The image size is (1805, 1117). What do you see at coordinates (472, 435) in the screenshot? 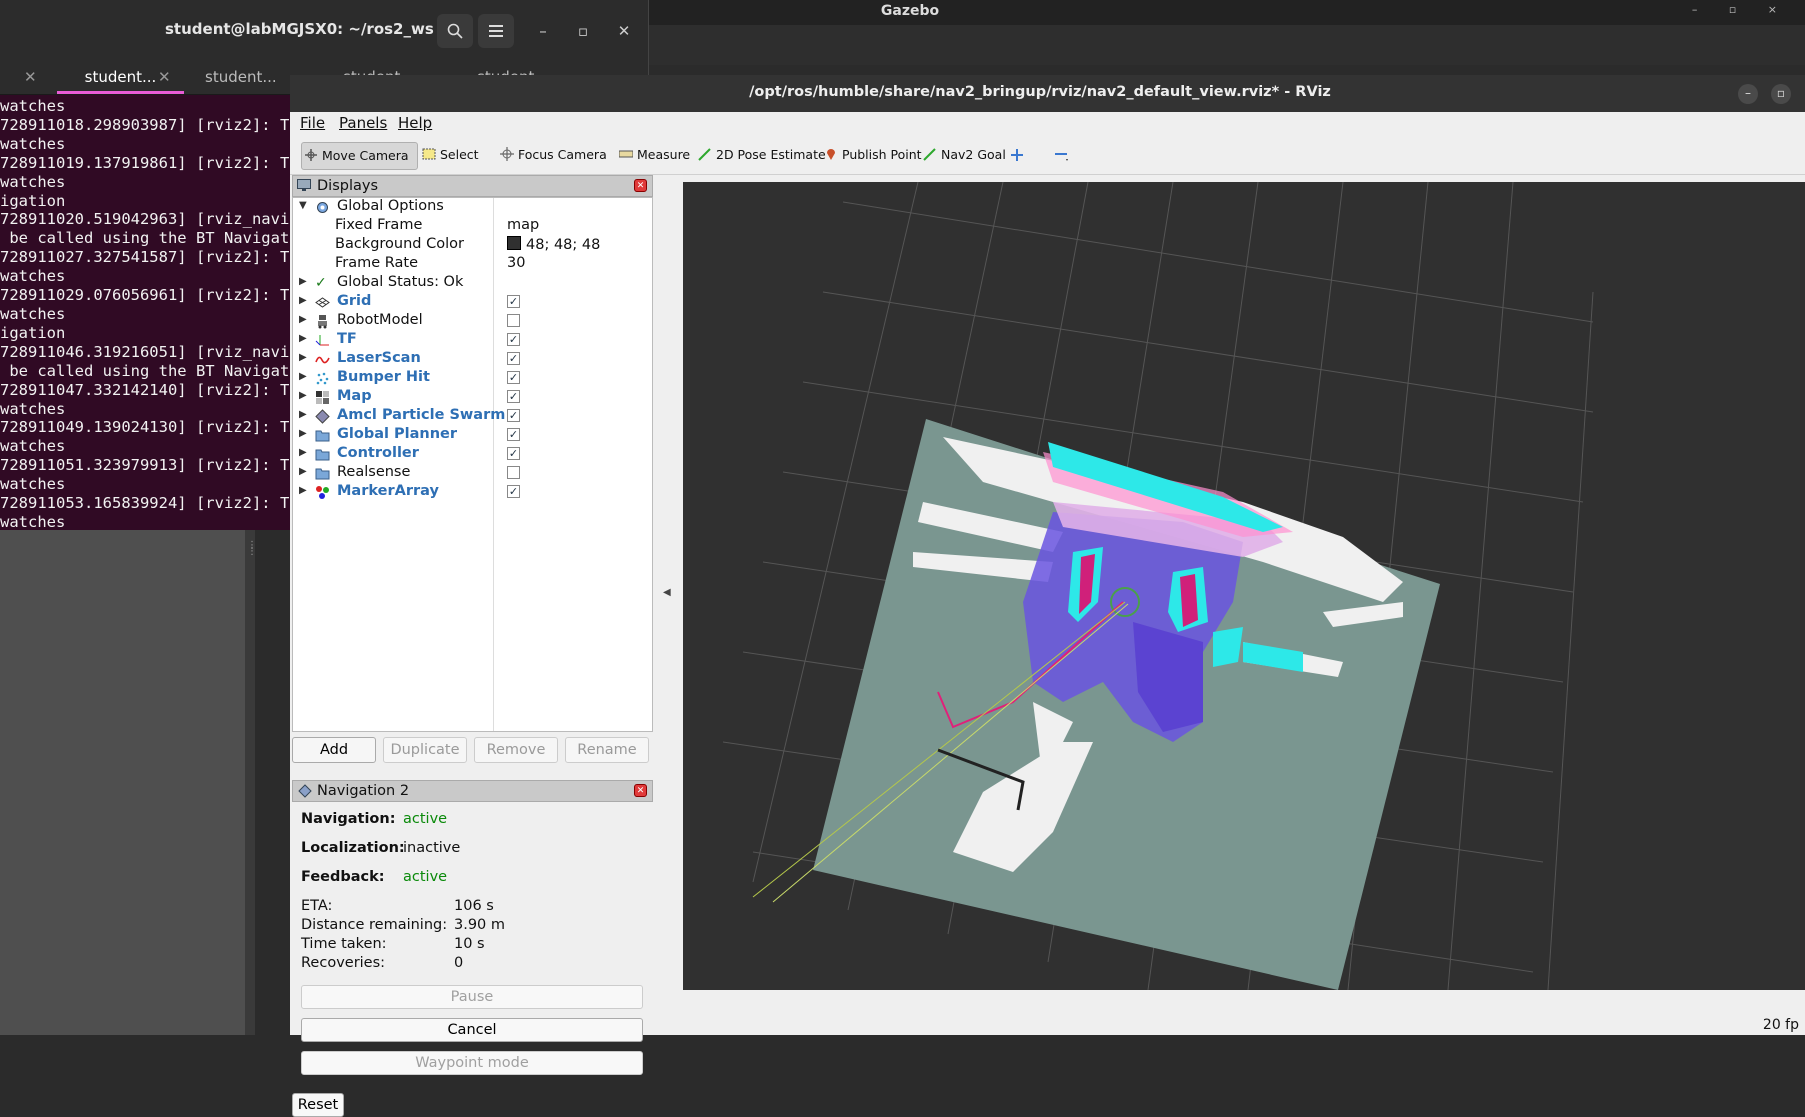
I see `tree-row-global-planner: ▶ Global Planner ✓` at bounding box center [472, 435].